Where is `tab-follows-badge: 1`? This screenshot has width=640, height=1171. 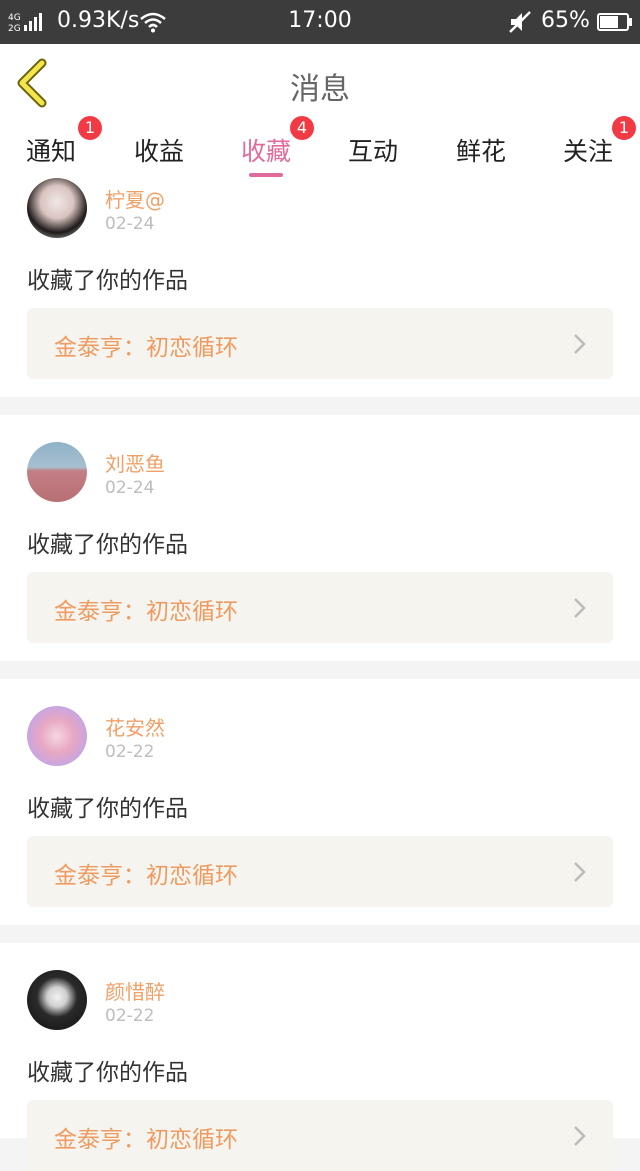 tab-follows-badge: 1 is located at coordinates (624, 128).